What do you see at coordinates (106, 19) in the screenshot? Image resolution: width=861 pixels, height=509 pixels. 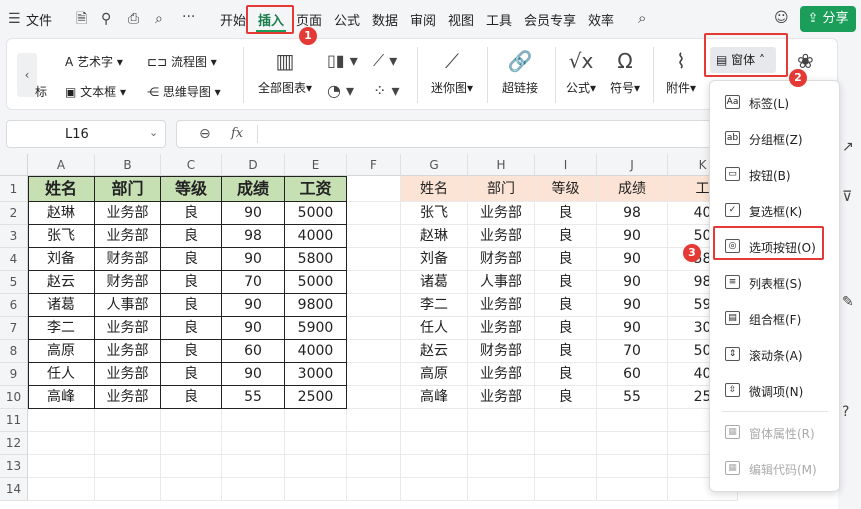 I see `format-painter-icon: ⚲` at bounding box center [106, 19].